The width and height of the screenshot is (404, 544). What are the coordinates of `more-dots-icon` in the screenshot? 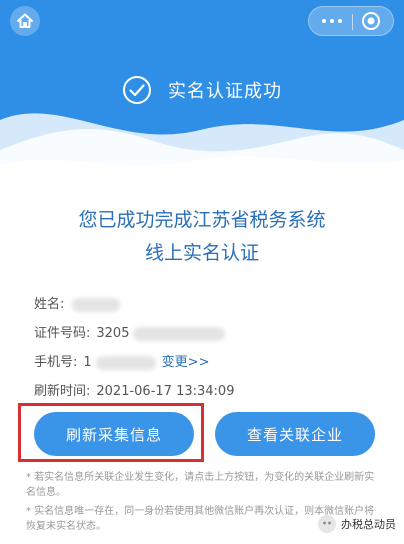 It's located at (332, 21).